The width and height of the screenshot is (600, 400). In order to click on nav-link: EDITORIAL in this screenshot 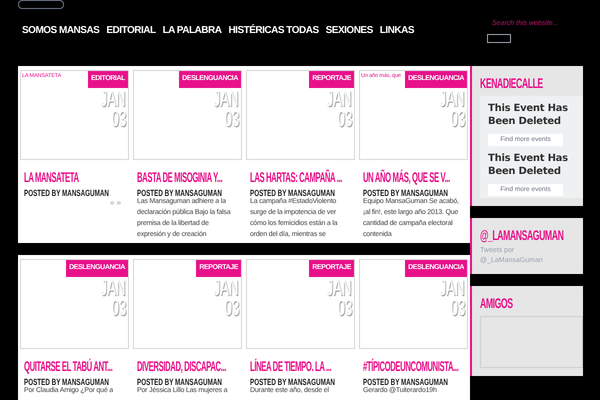, I will do `click(131, 30)`.